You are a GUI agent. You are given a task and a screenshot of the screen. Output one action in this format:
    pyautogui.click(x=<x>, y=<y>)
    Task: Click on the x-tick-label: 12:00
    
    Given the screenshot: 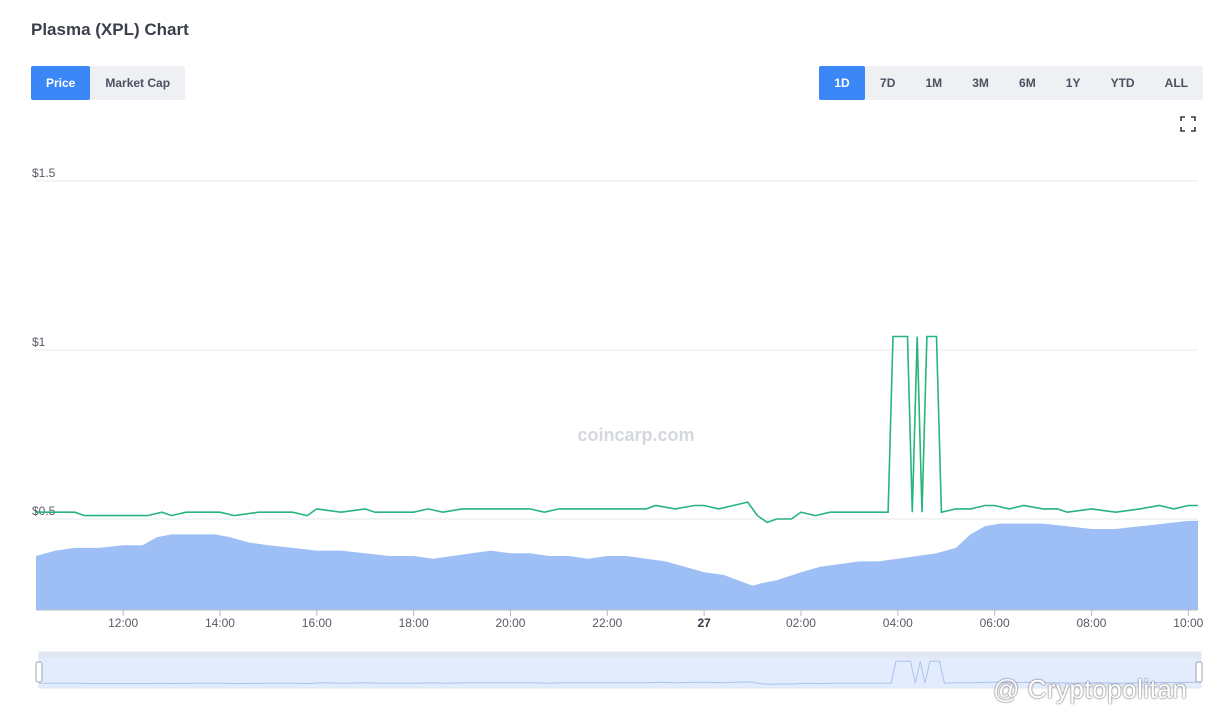 What is the action you would take?
    pyautogui.click(x=123, y=623)
    